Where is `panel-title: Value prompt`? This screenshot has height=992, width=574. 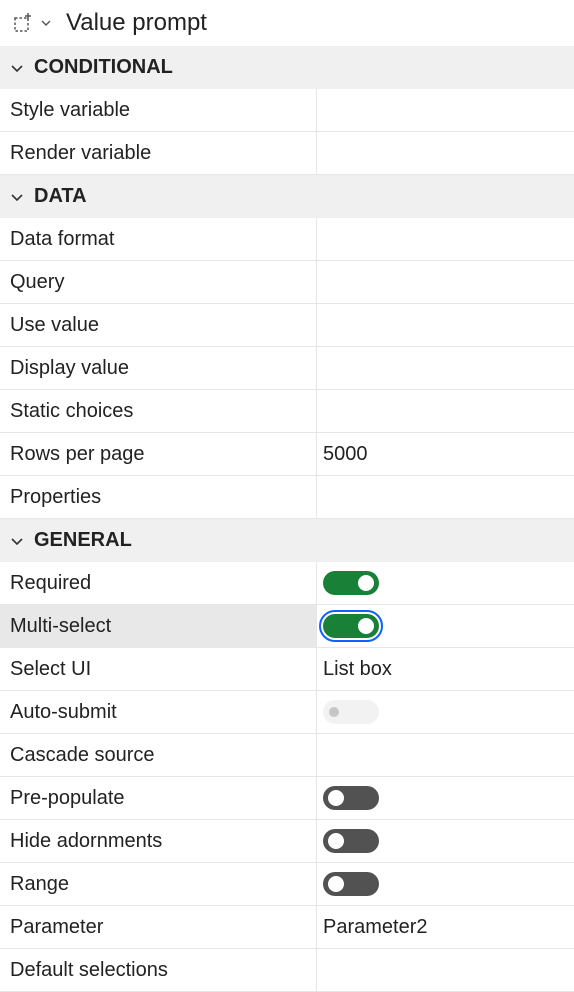 panel-title: Value prompt is located at coordinates (136, 22).